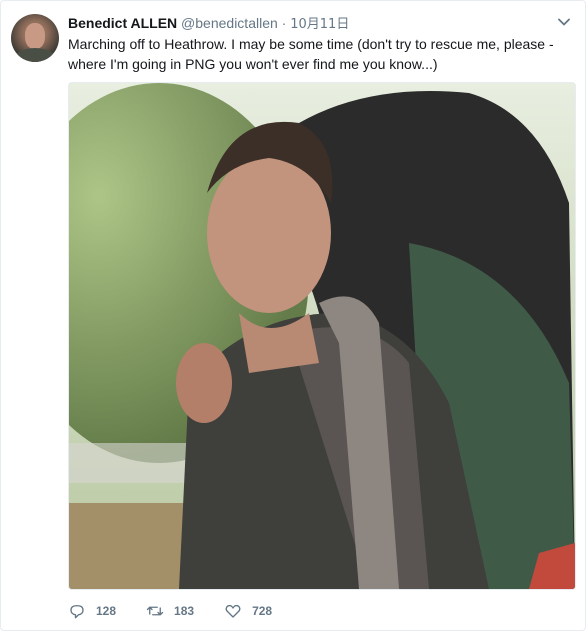 This screenshot has height=631, width=586. I want to click on retweet-count: 183, so click(184, 611).